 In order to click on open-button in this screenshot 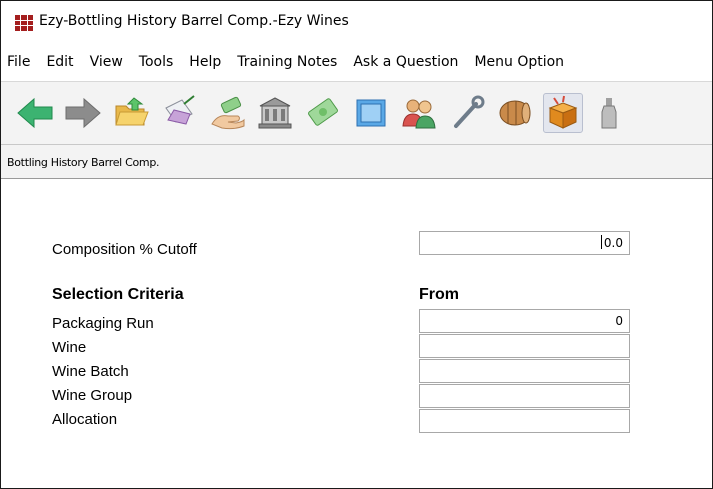, I will do `click(131, 113)`.